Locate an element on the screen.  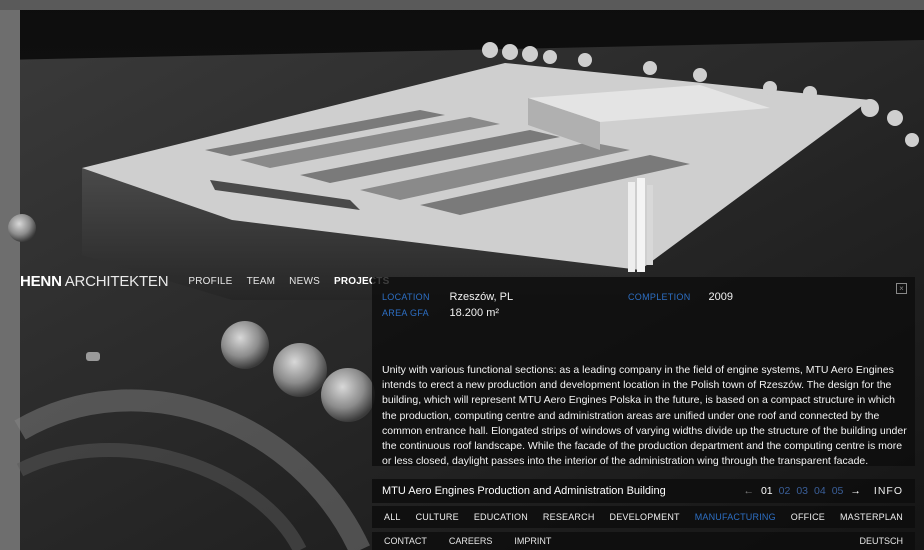
category-research: RESEARCH is located at coordinates (569, 517).